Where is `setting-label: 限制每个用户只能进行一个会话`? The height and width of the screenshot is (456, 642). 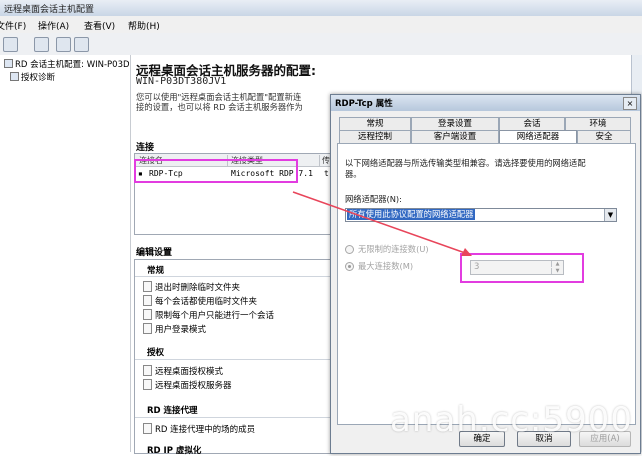
setting-label: 限制每个用户只能进行一个会话 is located at coordinates (215, 316).